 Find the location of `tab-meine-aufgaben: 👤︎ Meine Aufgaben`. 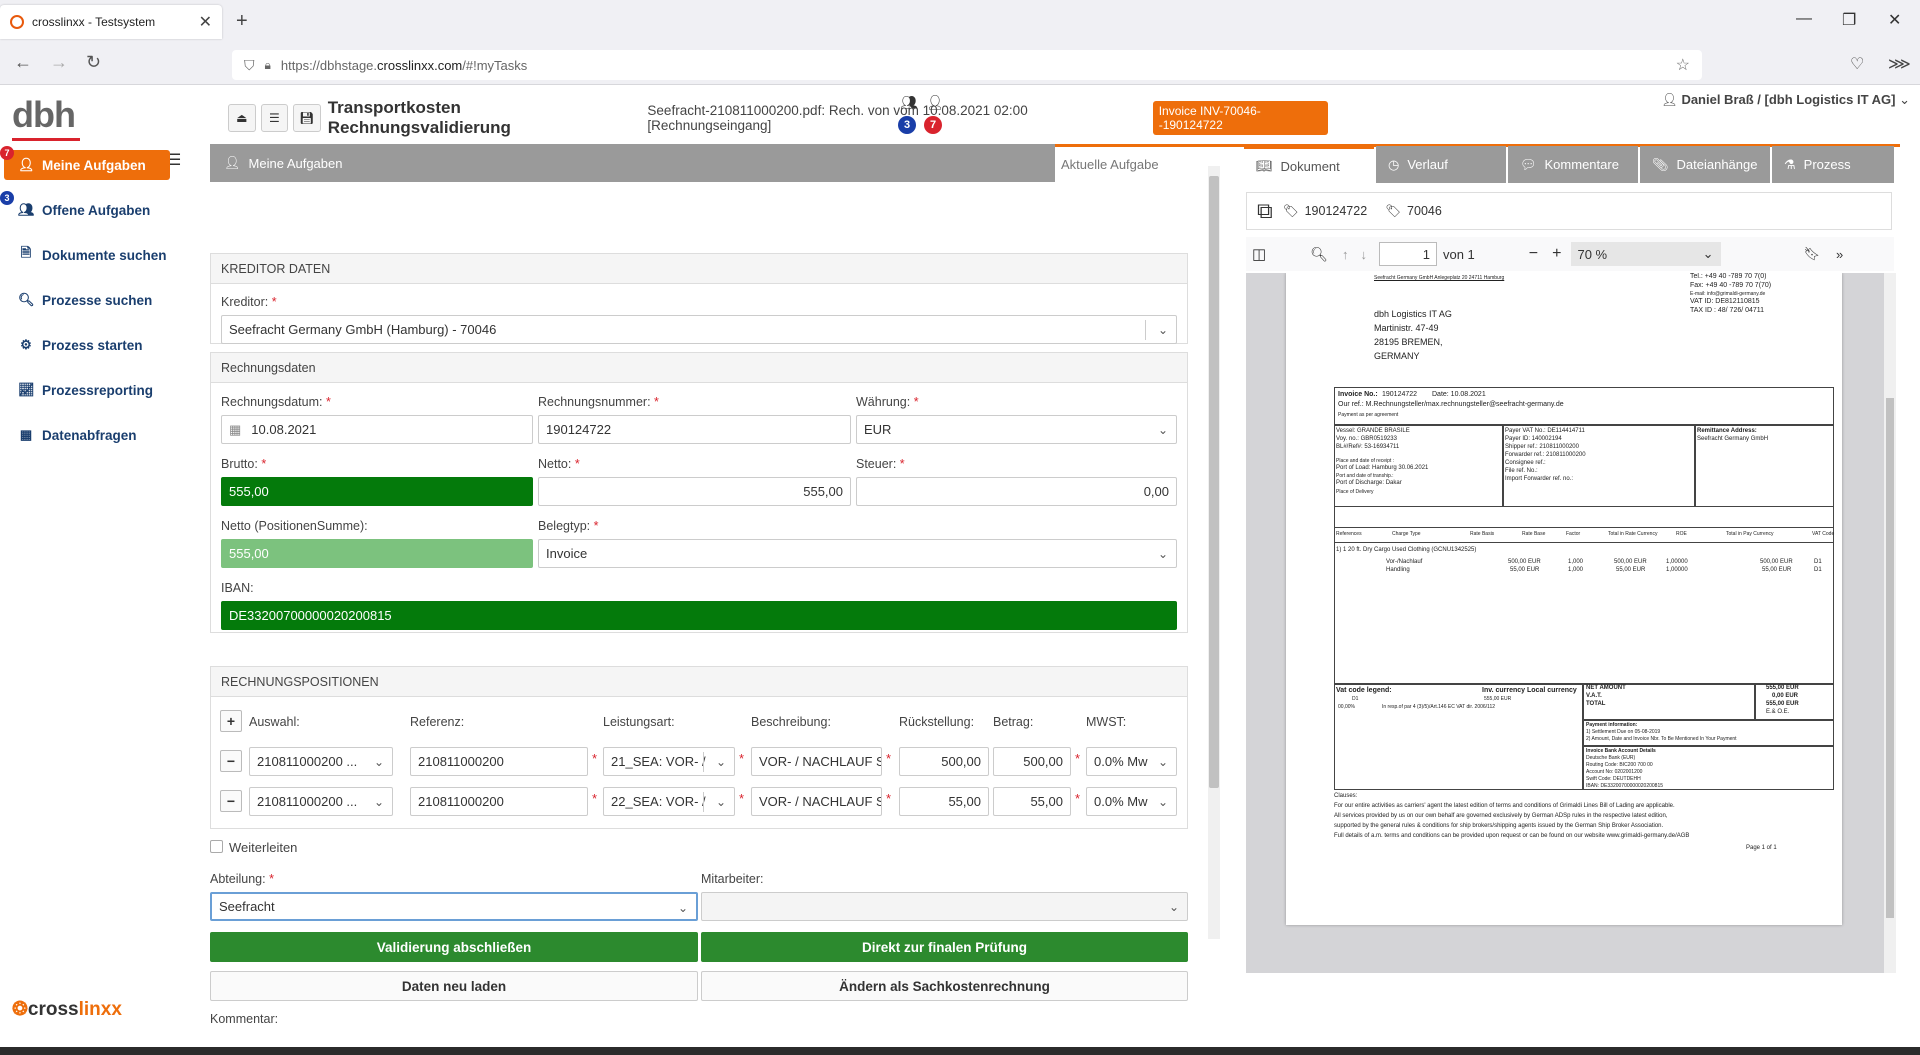

tab-meine-aufgaben: 👤︎ Meine Aufgaben is located at coordinates (632, 163).